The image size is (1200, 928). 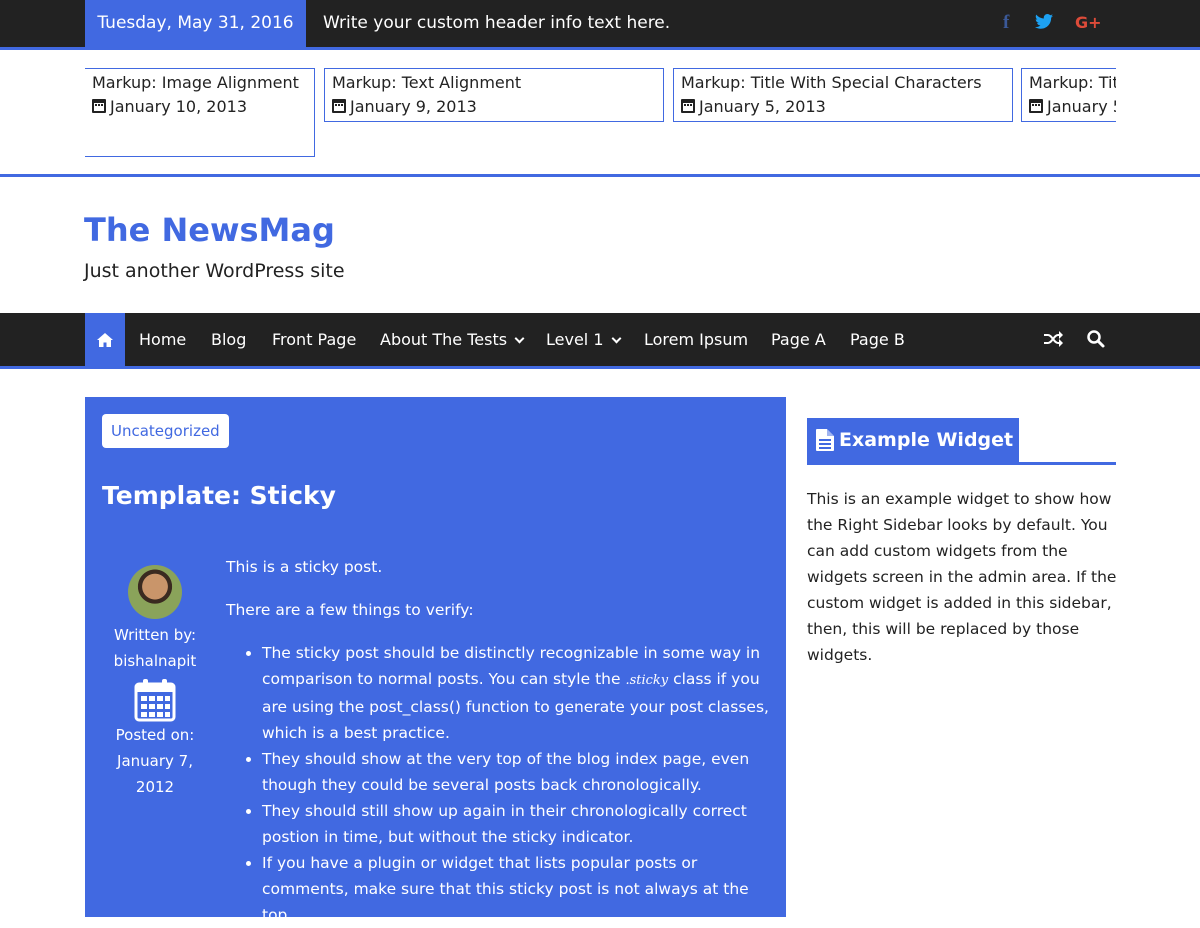 What do you see at coordinates (155, 661) in the screenshot?
I see `author-name: bishalnapit` at bounding box center [155, 661].